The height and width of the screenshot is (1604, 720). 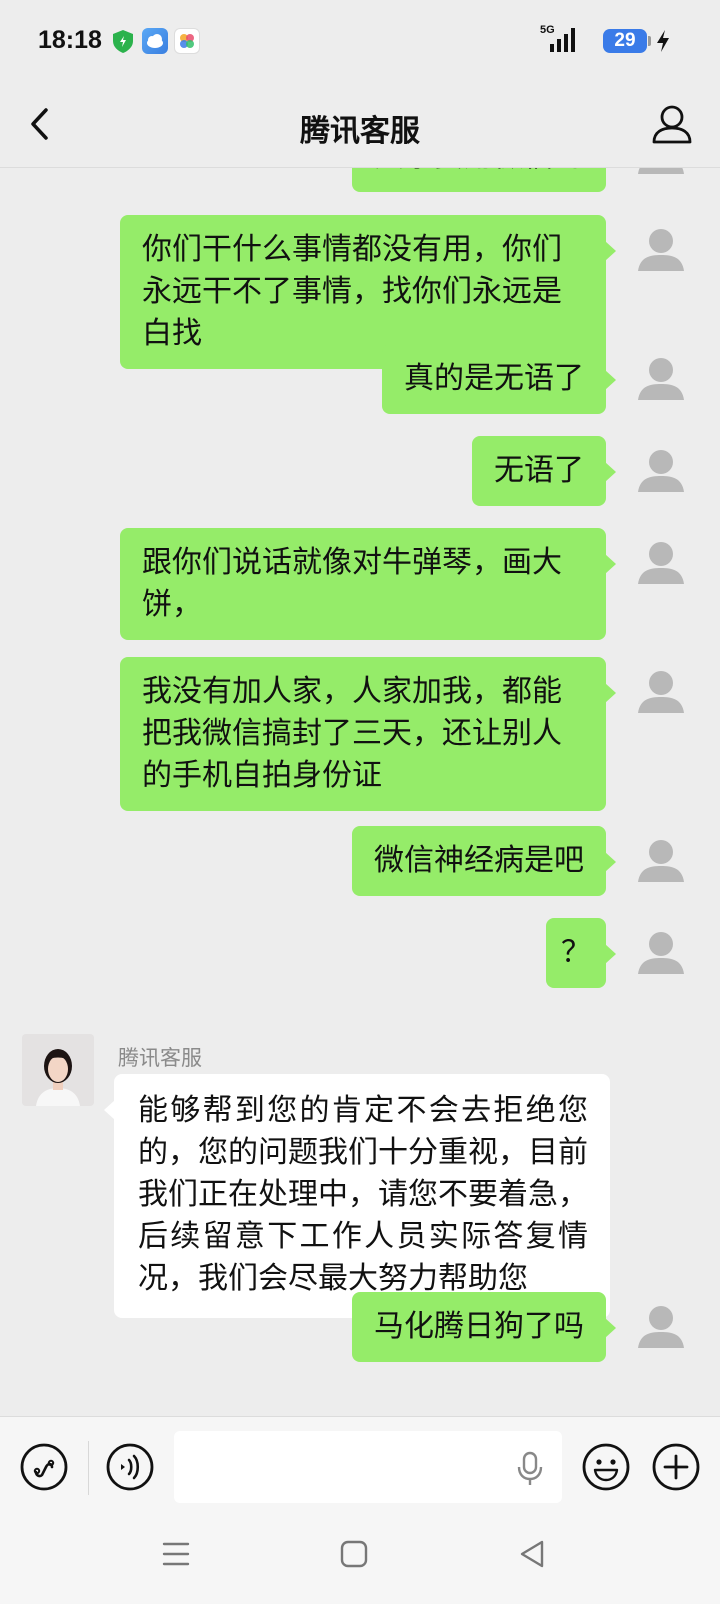 I want to click on mic-icon, so click(x=530, y=1469).